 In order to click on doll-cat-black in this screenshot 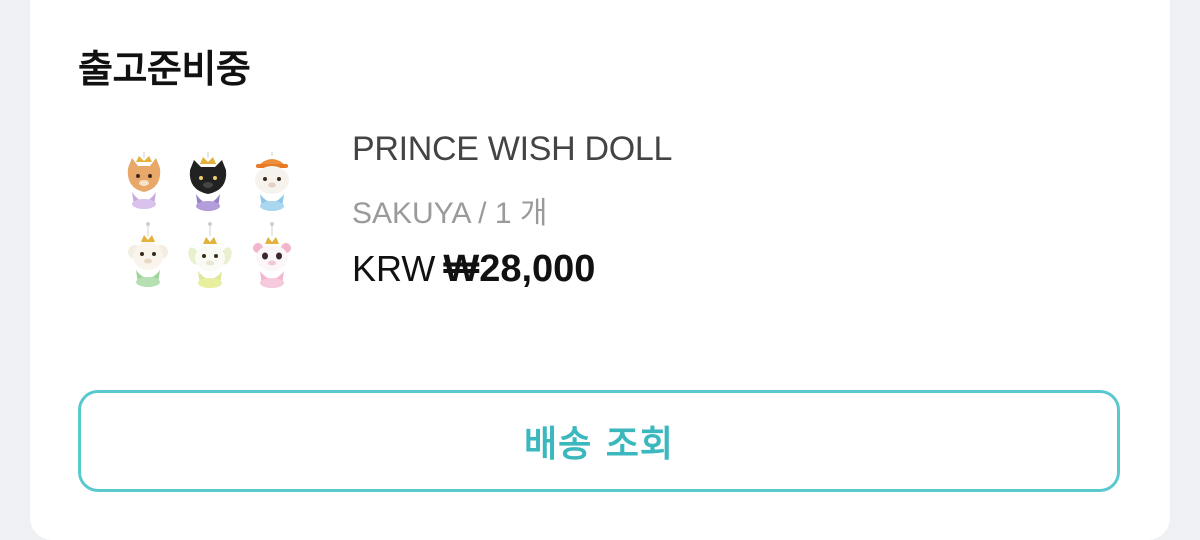, I will do `click(208, 181)`.